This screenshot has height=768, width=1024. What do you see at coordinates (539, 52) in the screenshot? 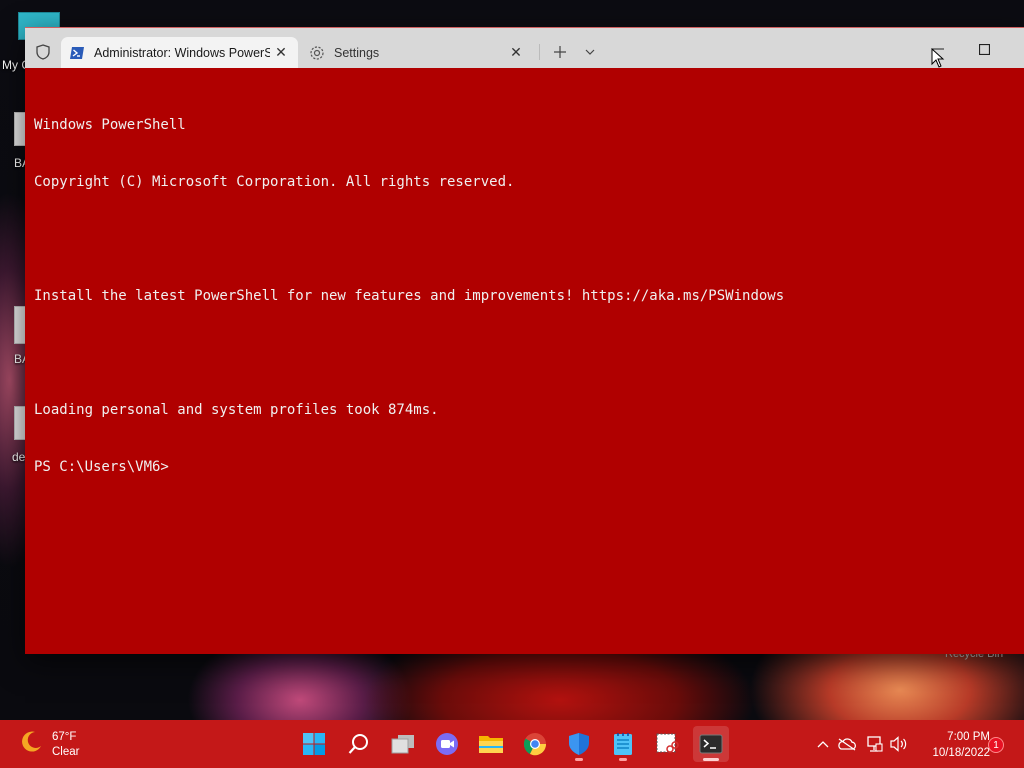
I see `tab-divider` at bounding box center [539, 52].